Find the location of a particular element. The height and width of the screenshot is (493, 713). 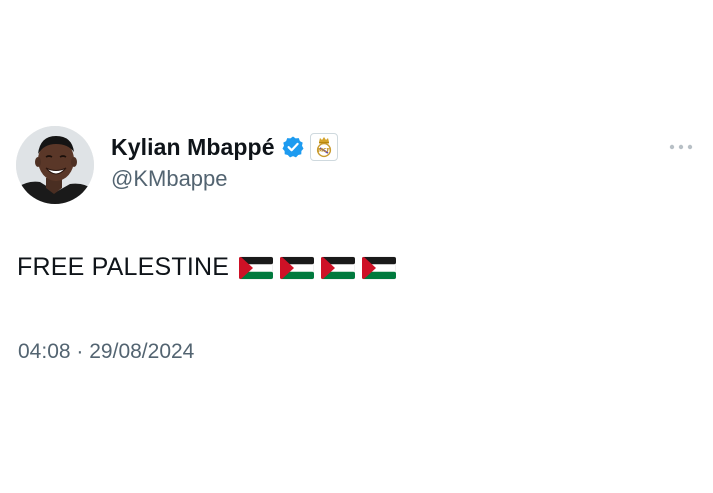

avatar is located at coordinates (55, 165).